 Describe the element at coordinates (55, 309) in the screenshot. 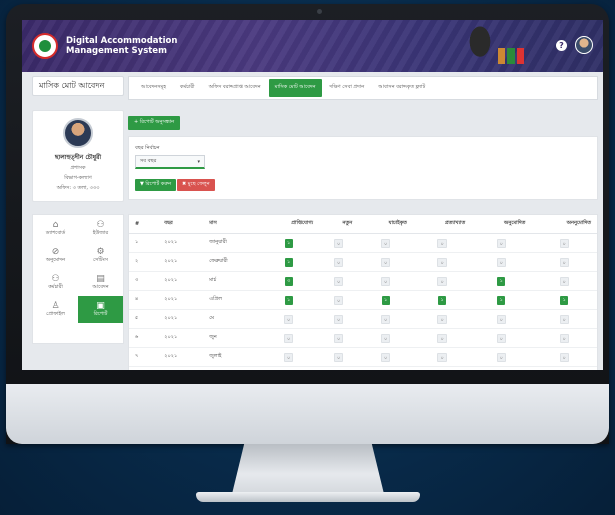

I see `sidebar-item: ♙ প্রোফাইল` at that location.